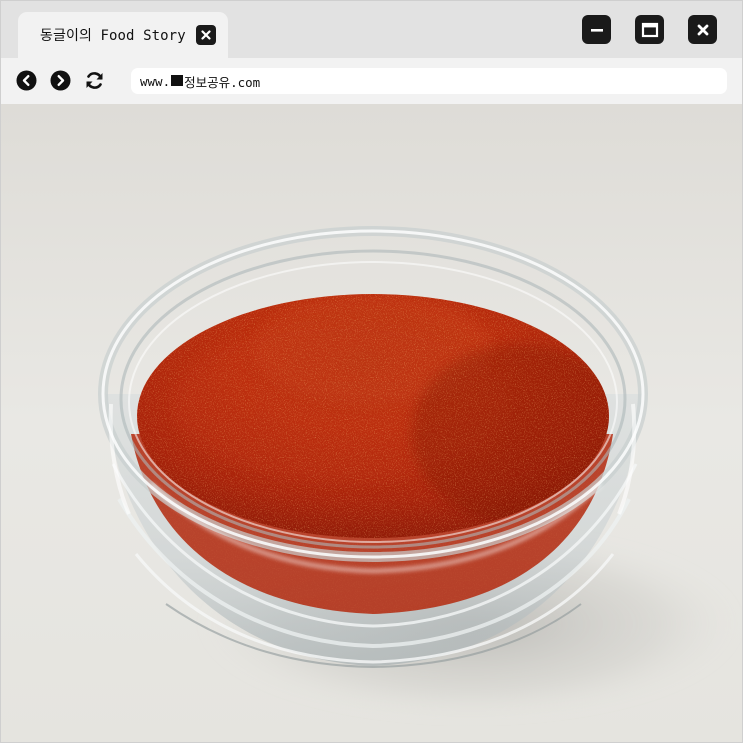  Describe the element at coordinates (596, 29) in the screenshot. I see `minimize-icon` at that location.